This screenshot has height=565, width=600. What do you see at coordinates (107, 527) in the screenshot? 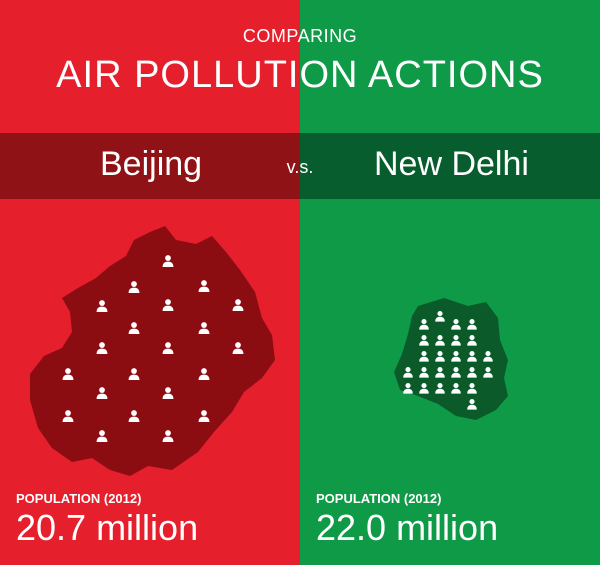
I see `beijing-population-value: 20.7 million` at bounding box center [107, 527].